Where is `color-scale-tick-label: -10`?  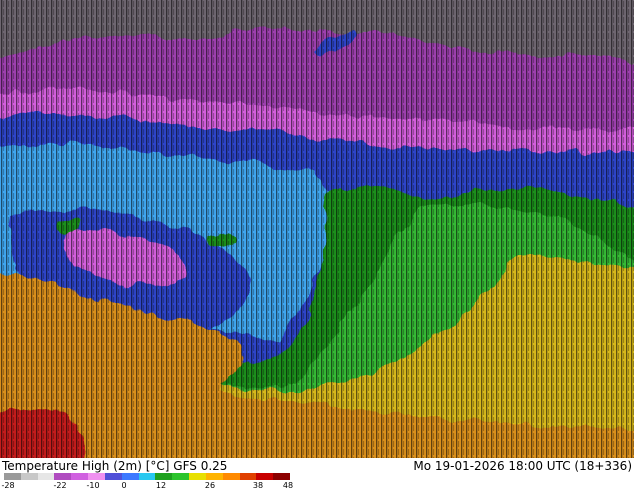
color-scale-tick-label: -10 is located at coordinates (93, 485).